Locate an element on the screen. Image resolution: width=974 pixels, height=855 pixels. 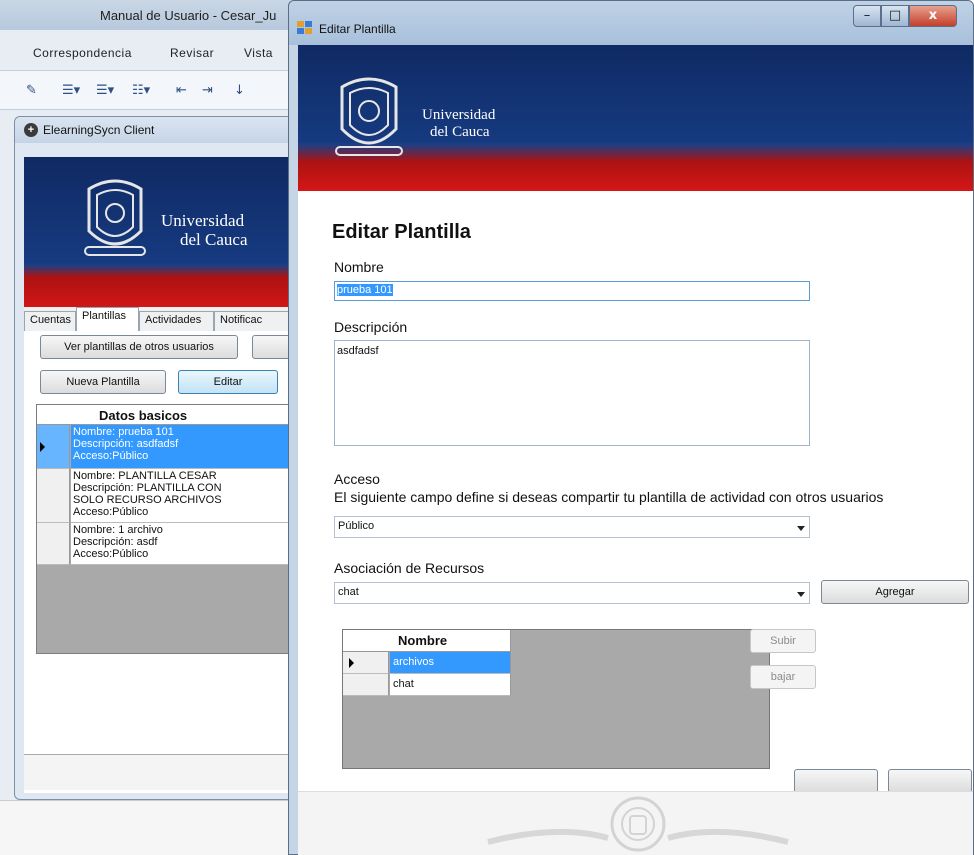
dialog-title-bar: Editar Plantilla – □ x is located at coordinates (631, 23).